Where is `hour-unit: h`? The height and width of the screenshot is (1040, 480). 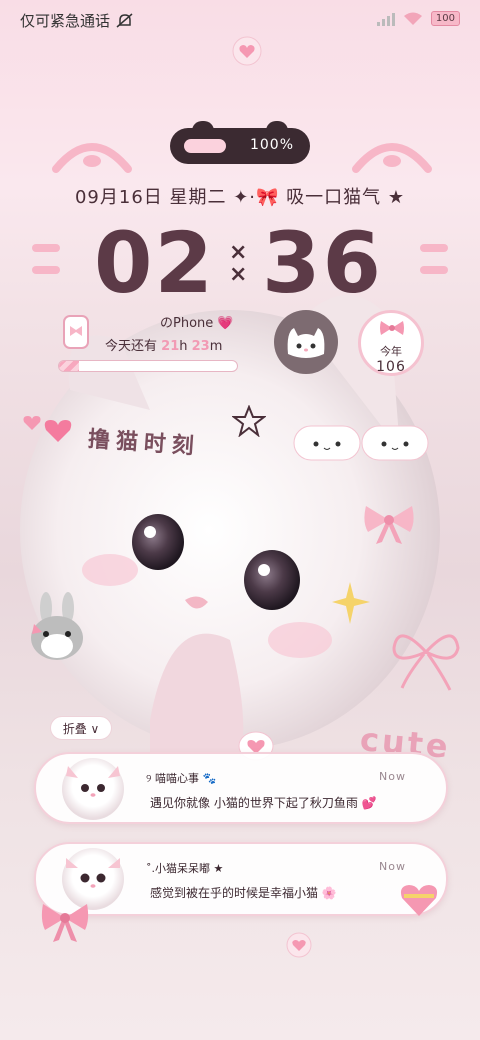
hour-unit: h is located at coordinates (183, 346).